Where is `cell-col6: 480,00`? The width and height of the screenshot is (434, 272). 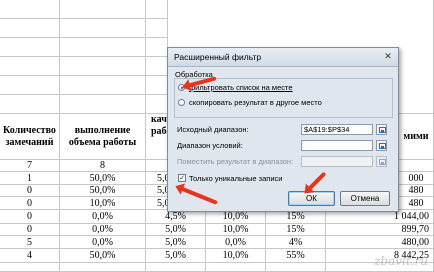
cell-col6: 480,00 is located at coordinates (380, 242).